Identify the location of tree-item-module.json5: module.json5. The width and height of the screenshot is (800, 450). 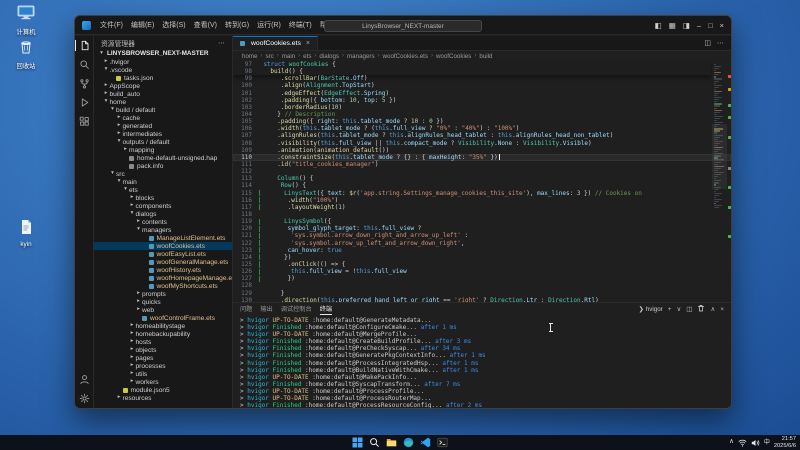
(163, 390).